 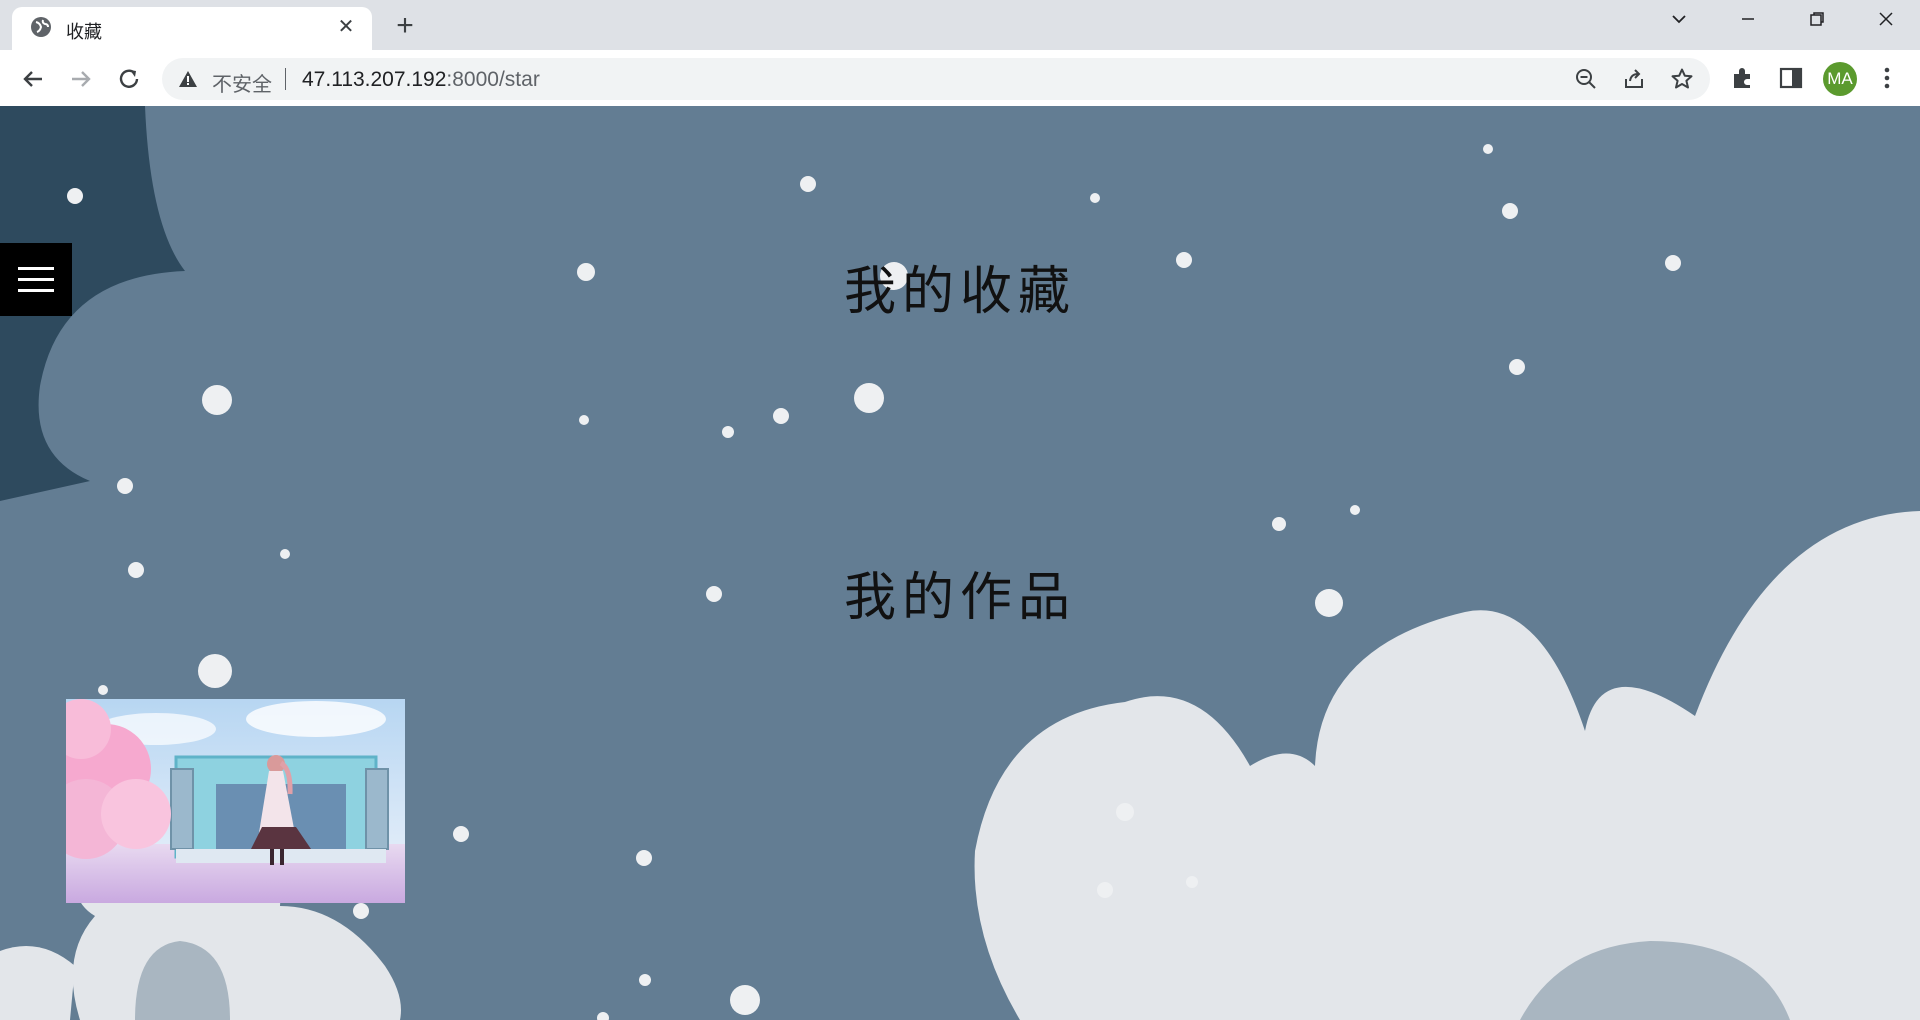 I want to click on artwork-image, so click(x=235, y=801).